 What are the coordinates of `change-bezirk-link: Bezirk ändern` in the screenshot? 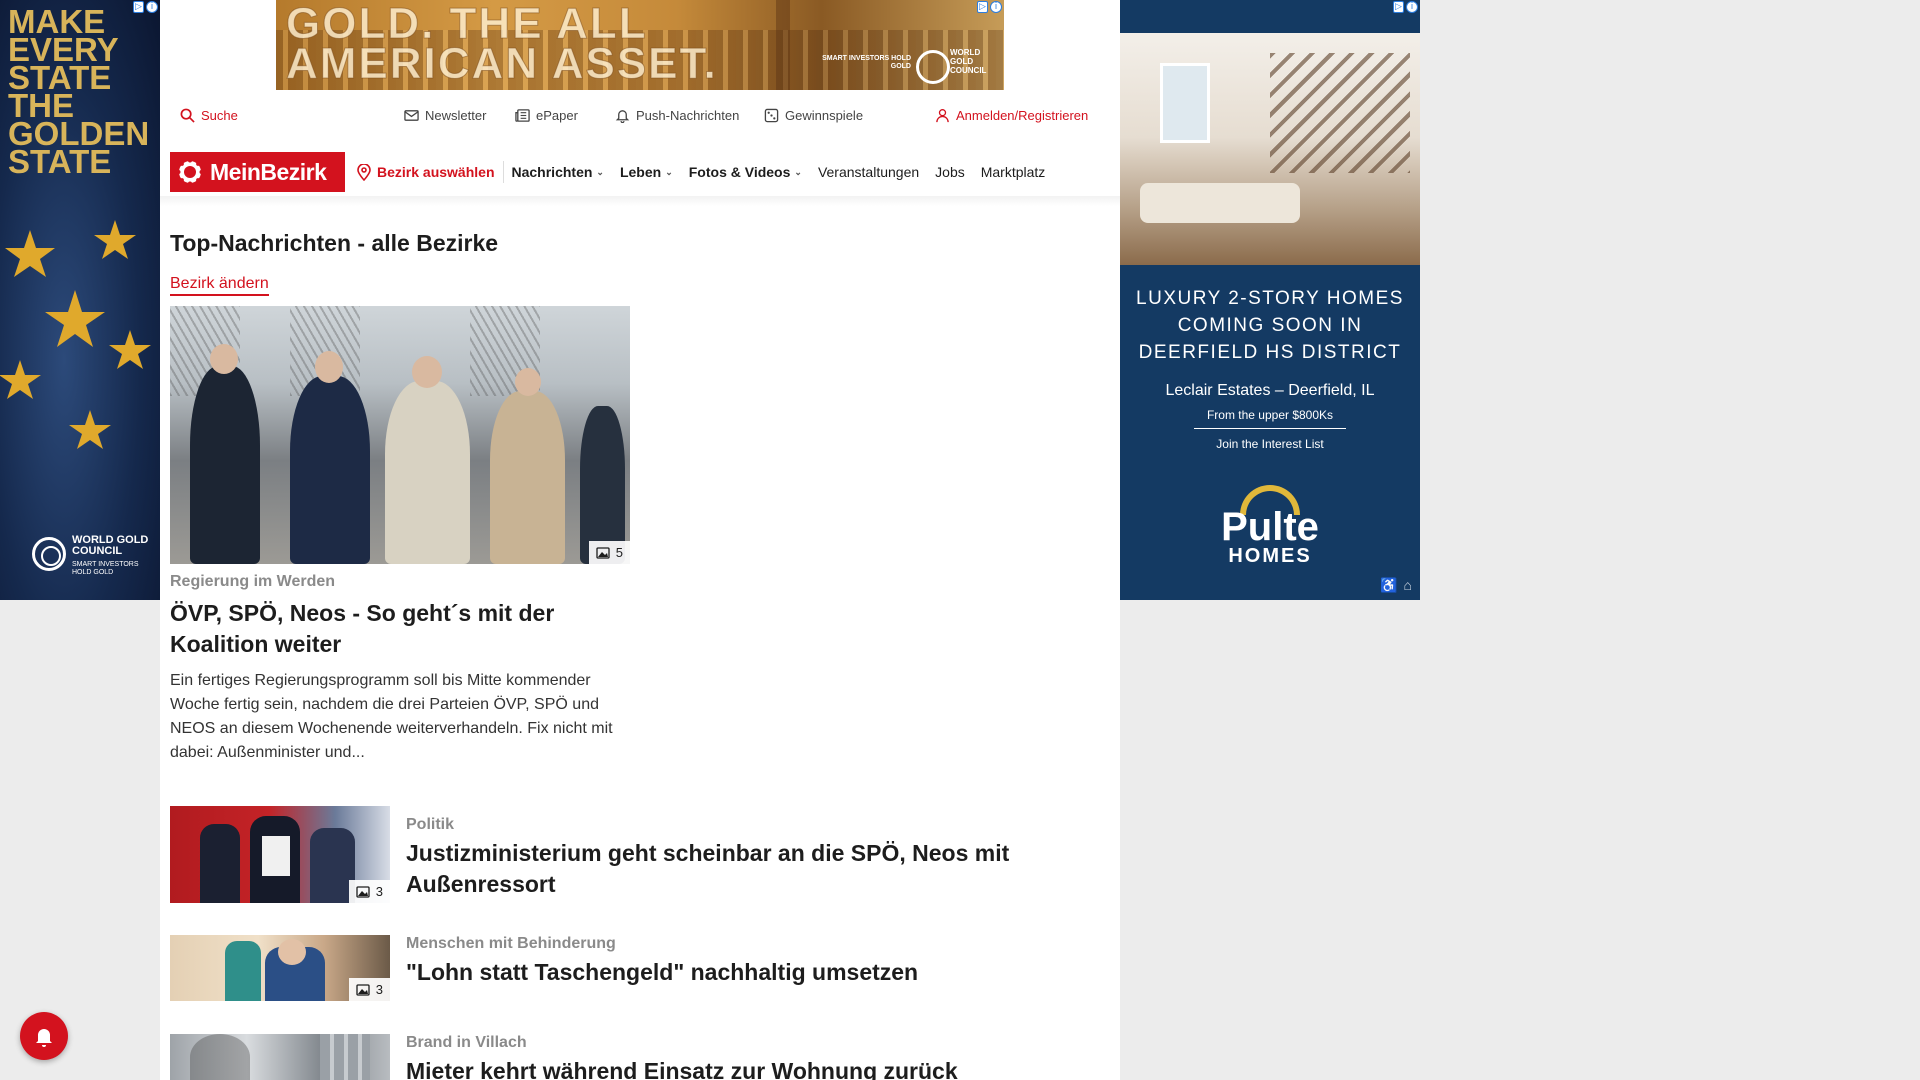 It's located at (219, 285).